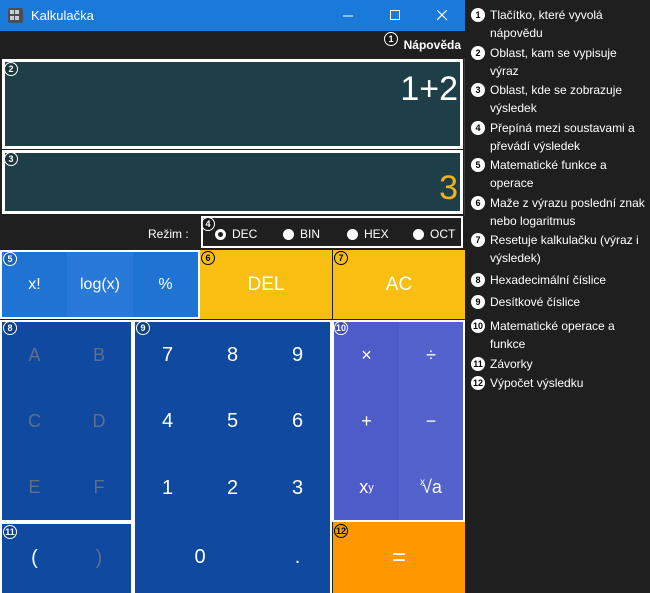 This screenshot has height=593, width=650. Describe the element at coordinates (168, 234) in the screenshot. I see `mode-label: Režim :` at that location.